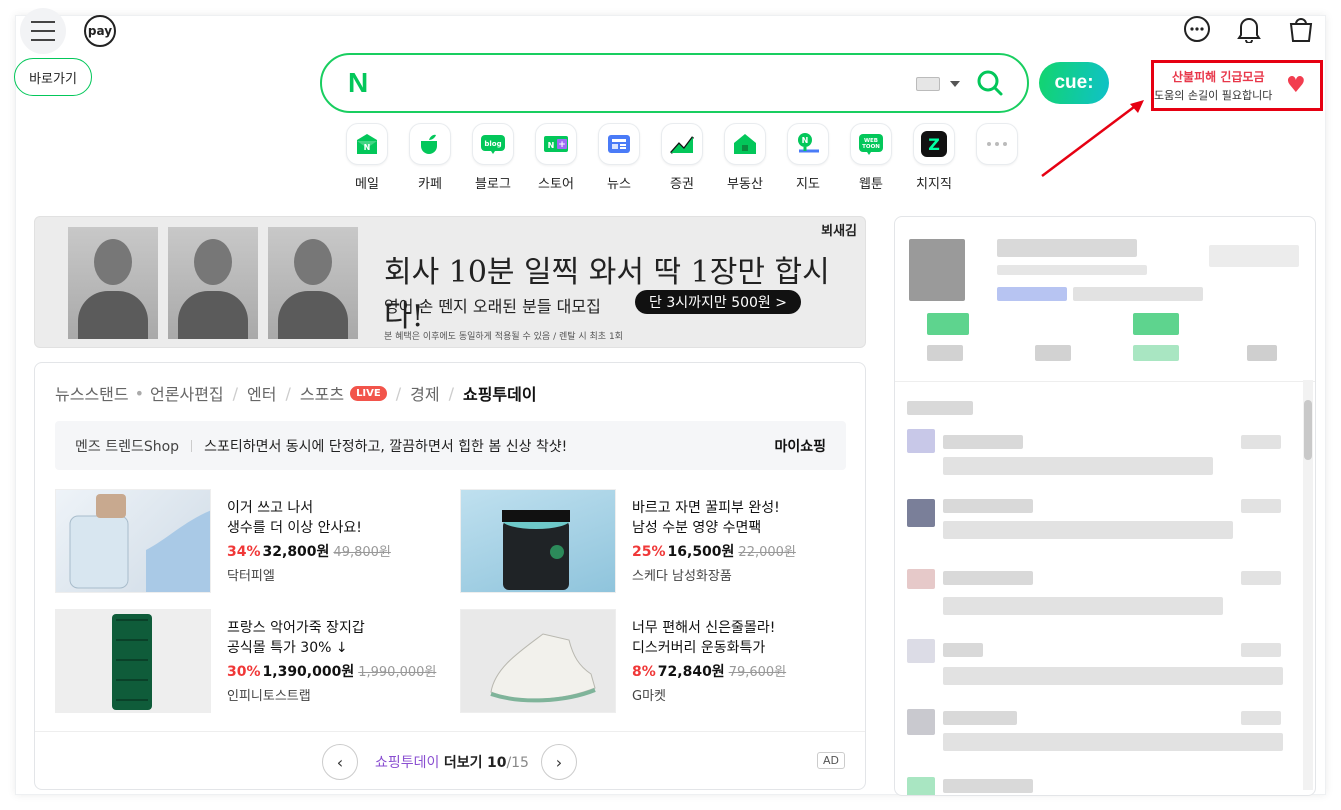 The width and height of the screenshot is (1341, 810). What do you see at coordinates (43, 31) in the screenshot?
I see `hamburger-menu-button` at bounding box center [43, 31].